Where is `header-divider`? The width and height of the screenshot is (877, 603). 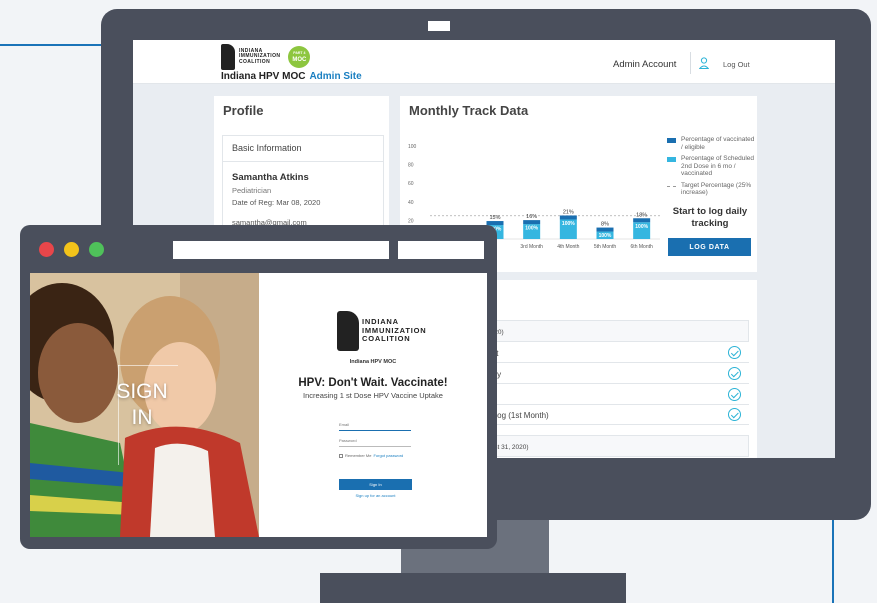
header-divider is located at coordinates (690, 63).